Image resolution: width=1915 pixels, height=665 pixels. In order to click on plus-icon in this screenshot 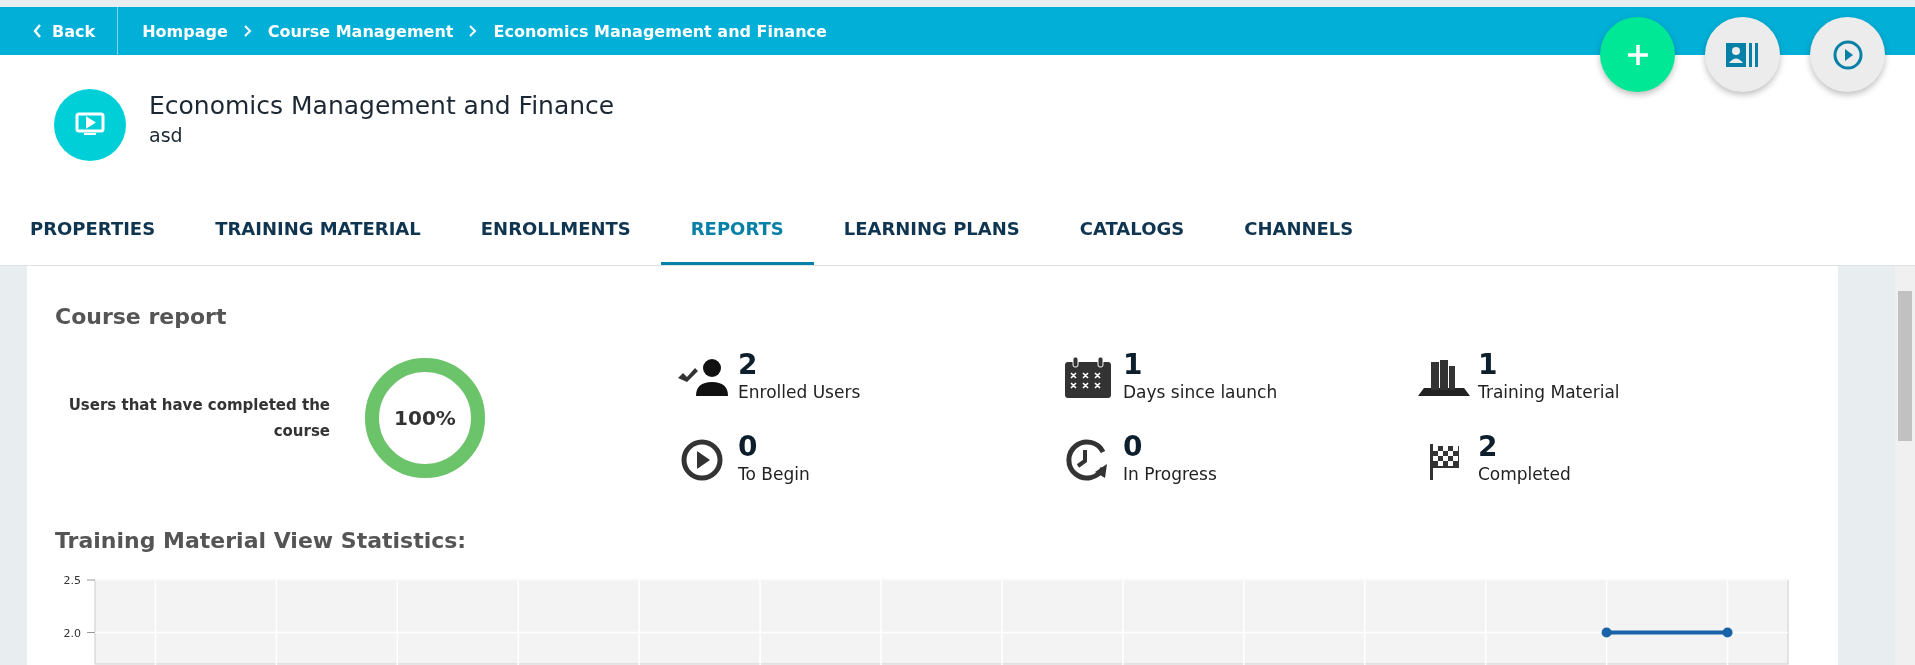, I will do `click(1637, 54)`.